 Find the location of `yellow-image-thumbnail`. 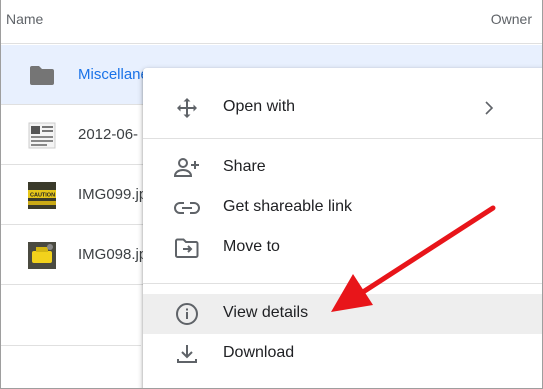

yellow-image-thumbnail is located at coordinates (42, 255).